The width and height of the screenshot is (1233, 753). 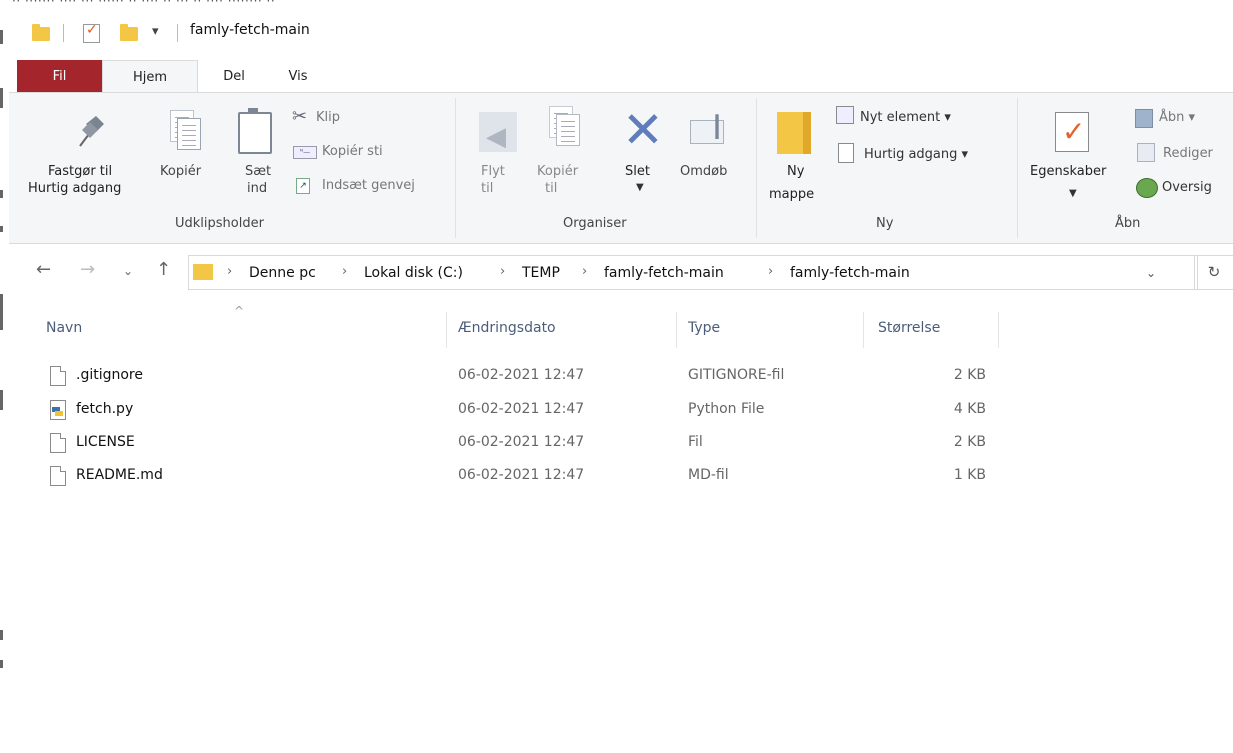 What do you see at coordinates (163, 269) in the screenshot?
I see `up-arrow-icon: ↑` at bounding box center [163, 269].